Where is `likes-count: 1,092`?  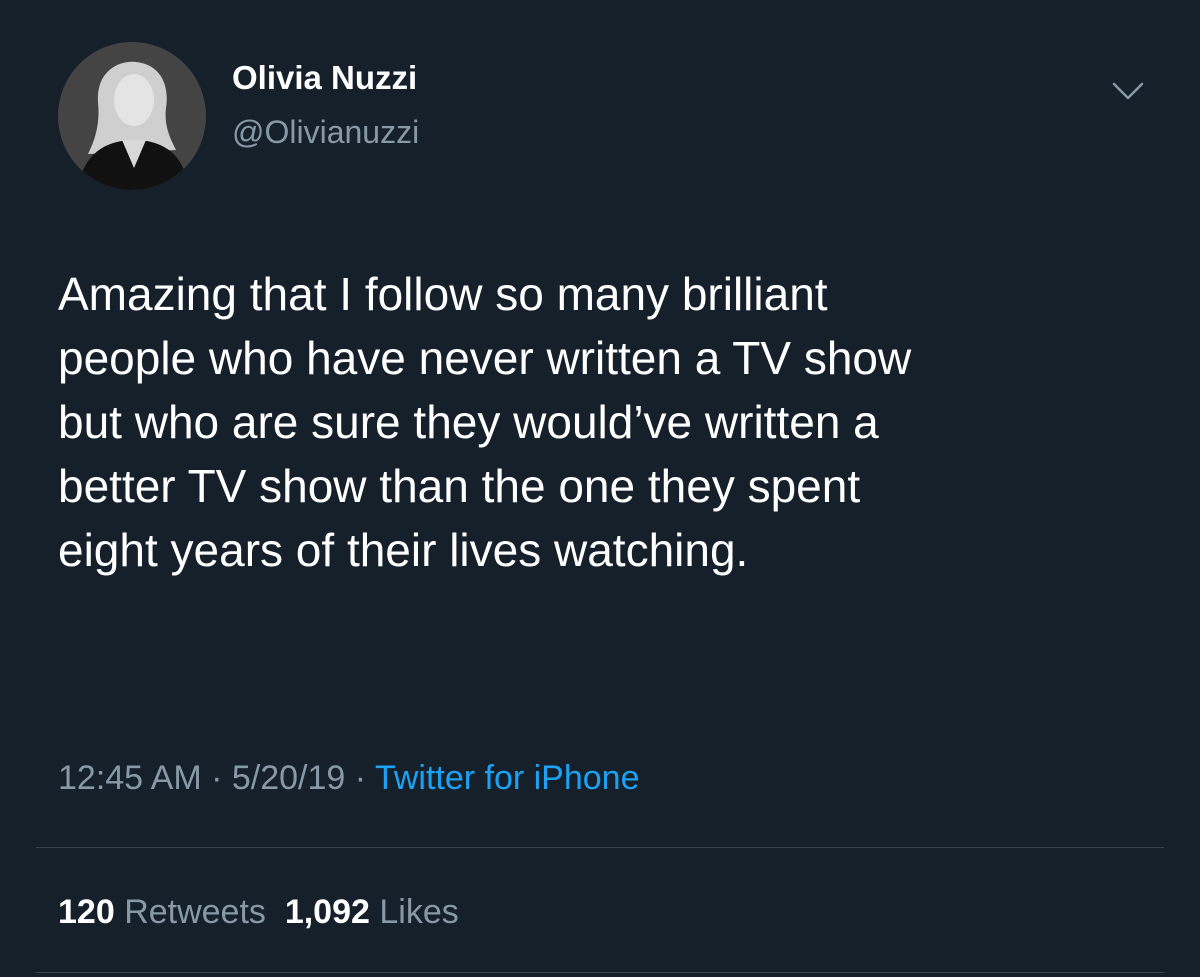
likes-count: 1,092 is located at coordinates (327, 912).